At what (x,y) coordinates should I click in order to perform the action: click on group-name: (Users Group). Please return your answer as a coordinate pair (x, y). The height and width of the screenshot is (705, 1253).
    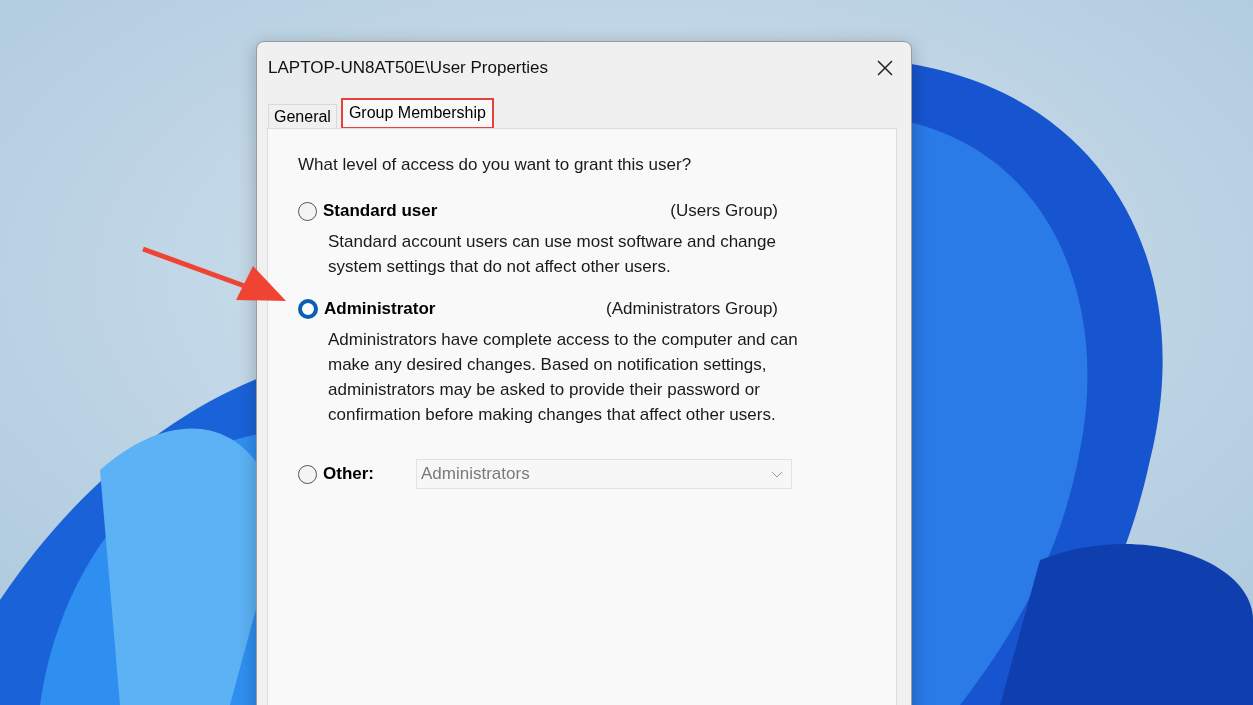
    Looking at the image, I should click on (724, 211).